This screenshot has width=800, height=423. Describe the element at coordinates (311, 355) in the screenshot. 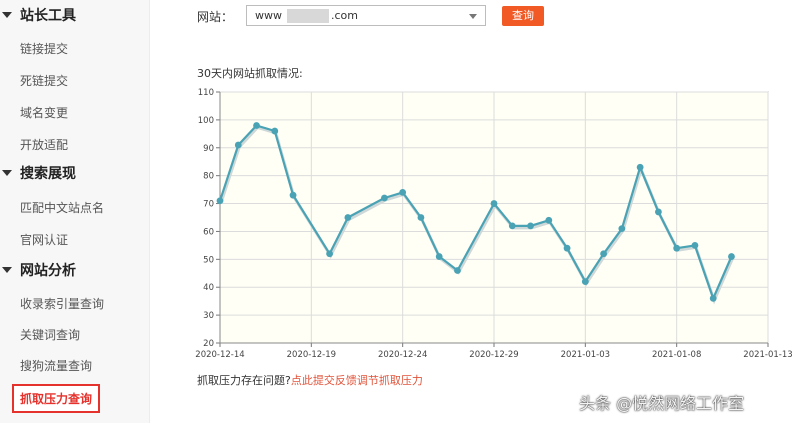

I see `x-tick-label: 2020-12-19` at that location.